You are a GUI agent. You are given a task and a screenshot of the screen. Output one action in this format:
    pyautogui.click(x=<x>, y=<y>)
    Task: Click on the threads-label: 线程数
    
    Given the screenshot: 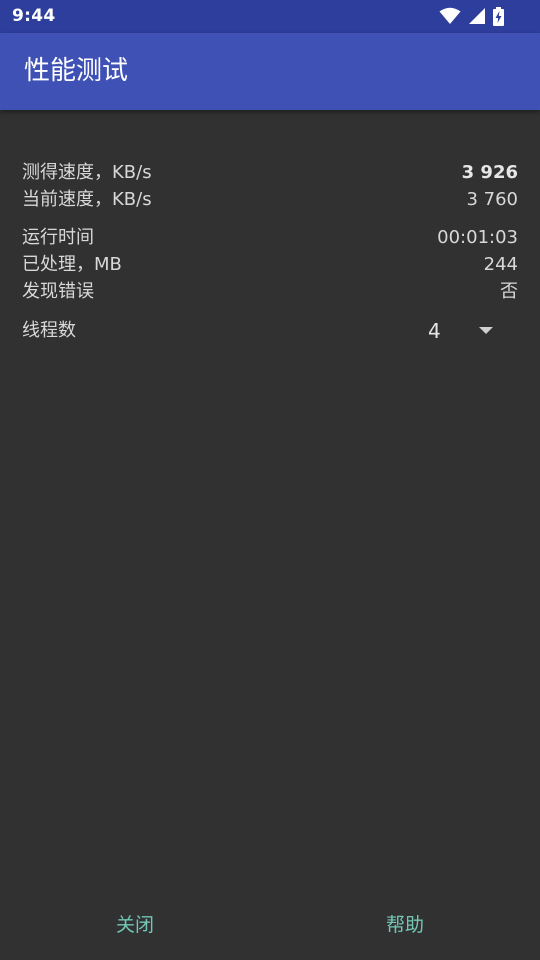 What is the action you would take?
    pyautogui.click(x=49, y=330)
    